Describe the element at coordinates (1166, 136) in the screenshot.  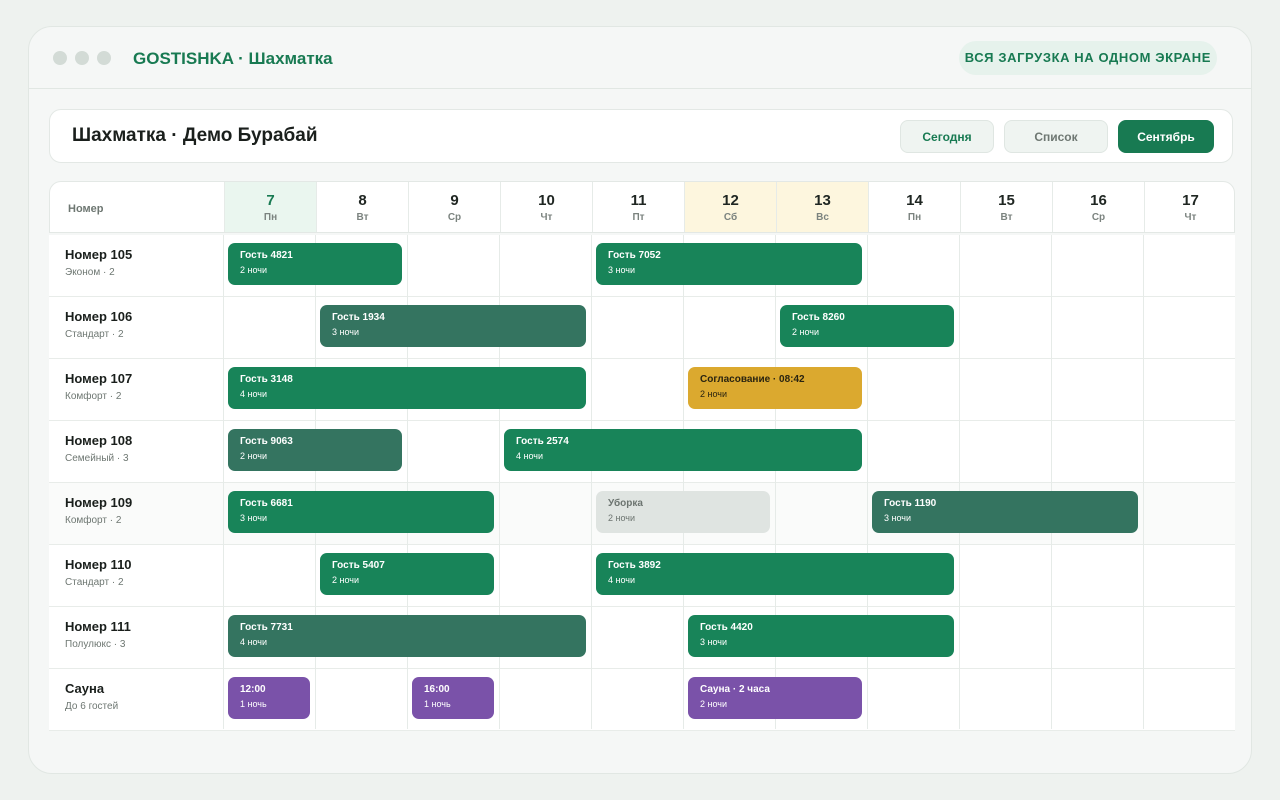
I see `month-button: Сентябрь` at that location.